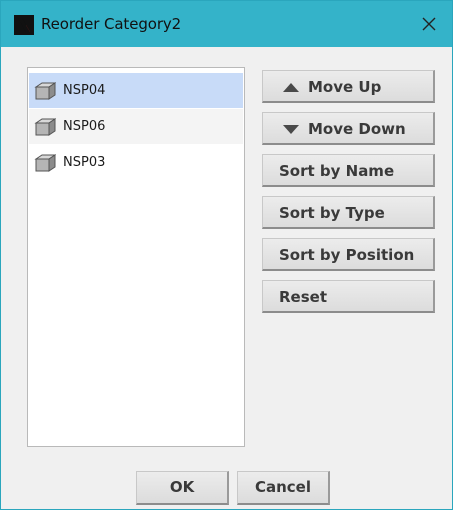 The height and width of the screenshot is (510, 453). I want to click on cancel-button: Cancel, so click(283, 488).